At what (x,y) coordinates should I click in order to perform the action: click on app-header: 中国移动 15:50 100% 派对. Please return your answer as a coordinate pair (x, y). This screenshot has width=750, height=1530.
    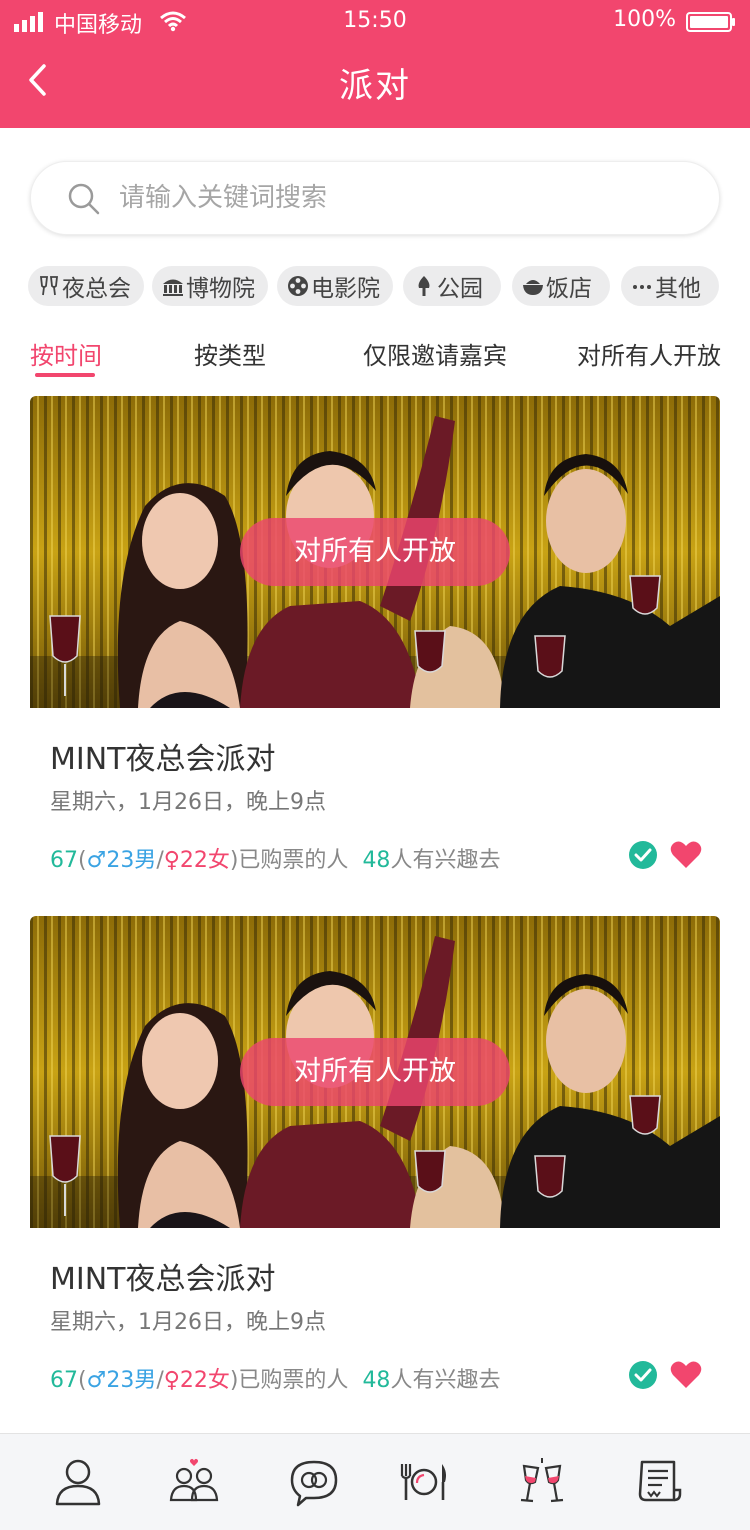
    Looking at the image, I should click on (375, 64).